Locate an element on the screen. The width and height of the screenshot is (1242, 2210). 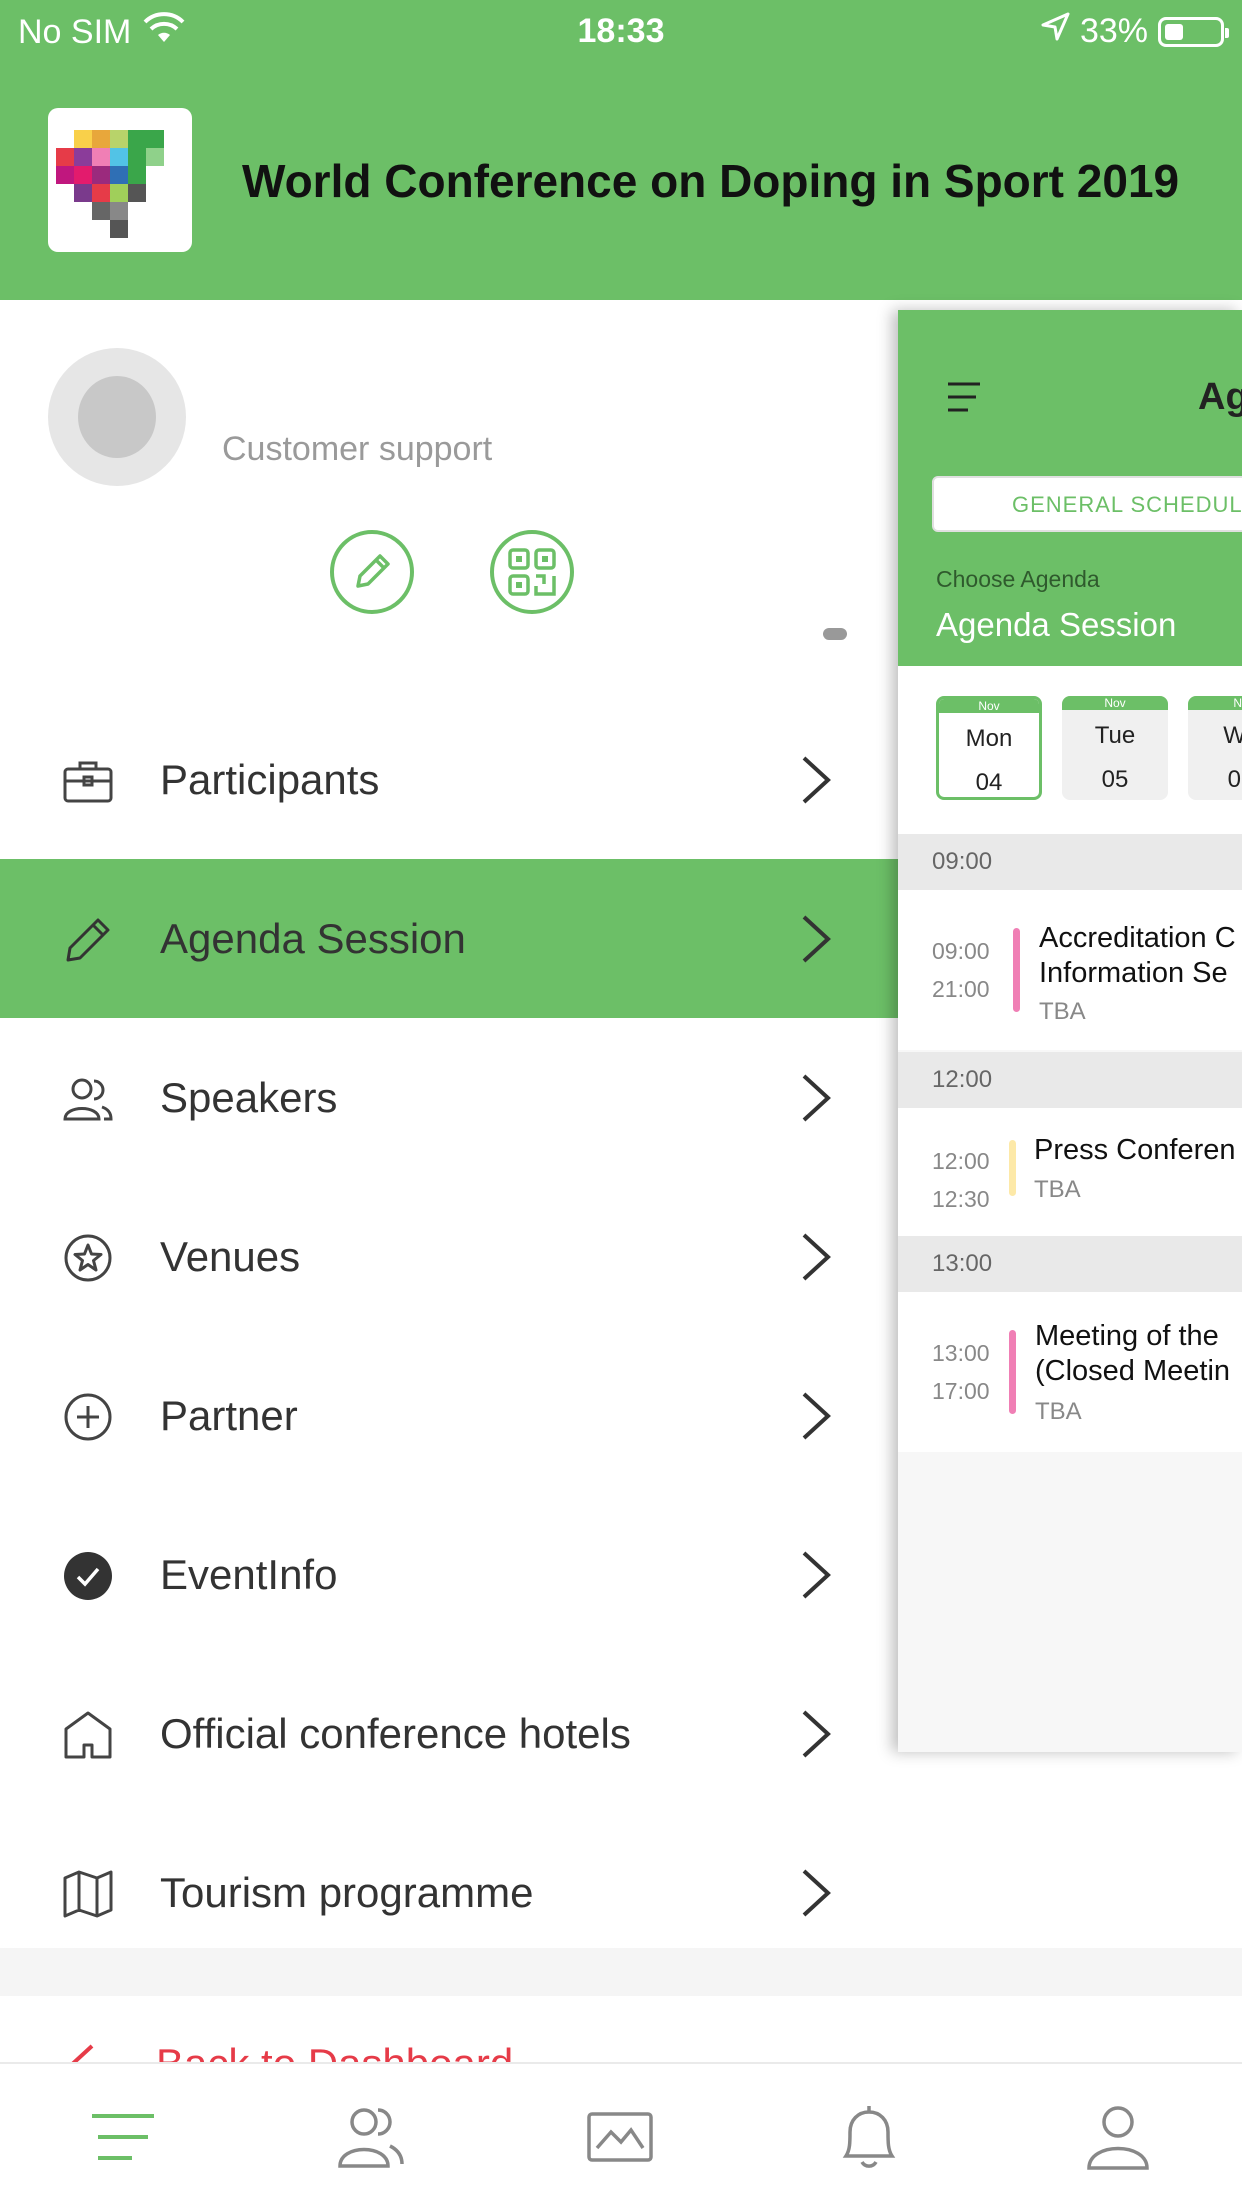
menu-item-hotels: Official conference hotels is located at coordinates (449, 1733).